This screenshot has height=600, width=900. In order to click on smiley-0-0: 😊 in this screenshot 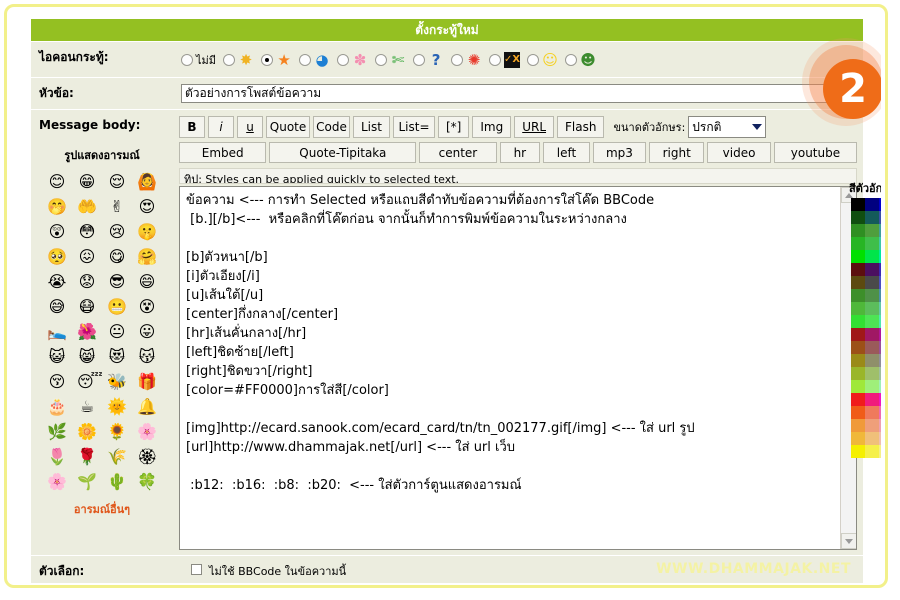, I will do `click(57, 182)`.